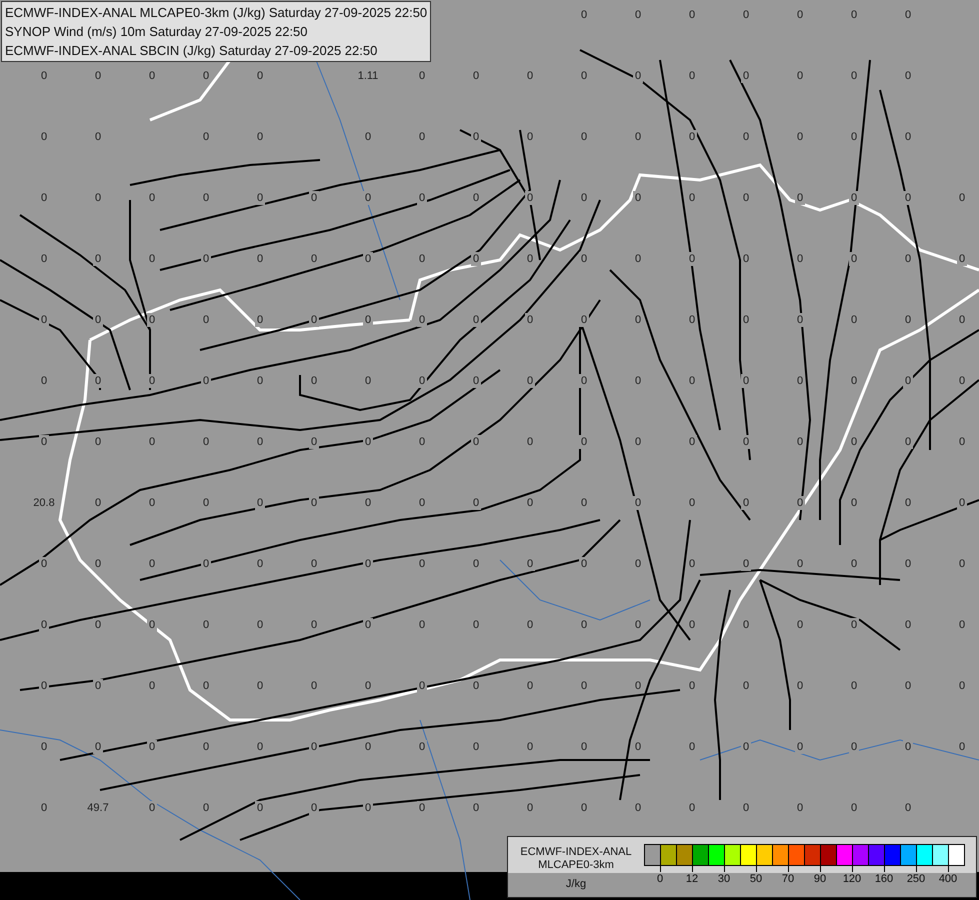  I want to click on legend-tick-label: 90, so click(820, 875).